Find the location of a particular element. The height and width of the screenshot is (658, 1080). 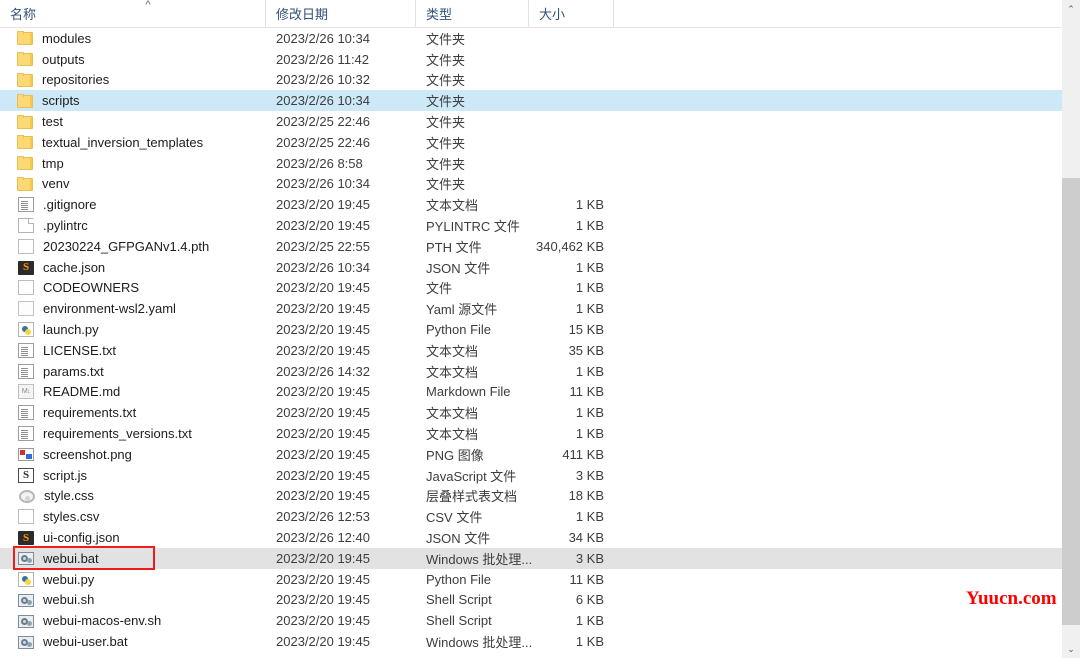

table-row: Scache.json 2023/2/26 10:34 JSON 文件 1 KB is located at coordinates (531, 267).